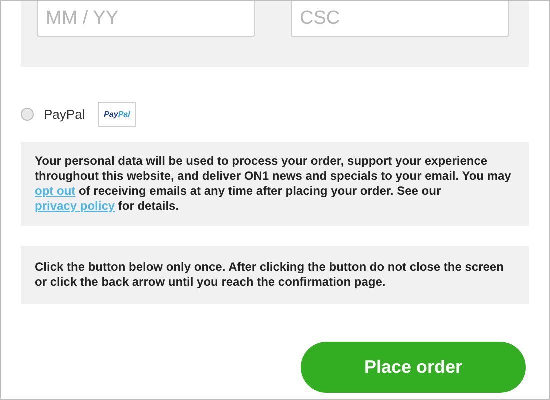 The width and height of the screenshot is (550, 400). What do you see at coordinates (413, 367) in the screenshot?
I see `place-order-button: Place order` at bounding box center [413, 367].